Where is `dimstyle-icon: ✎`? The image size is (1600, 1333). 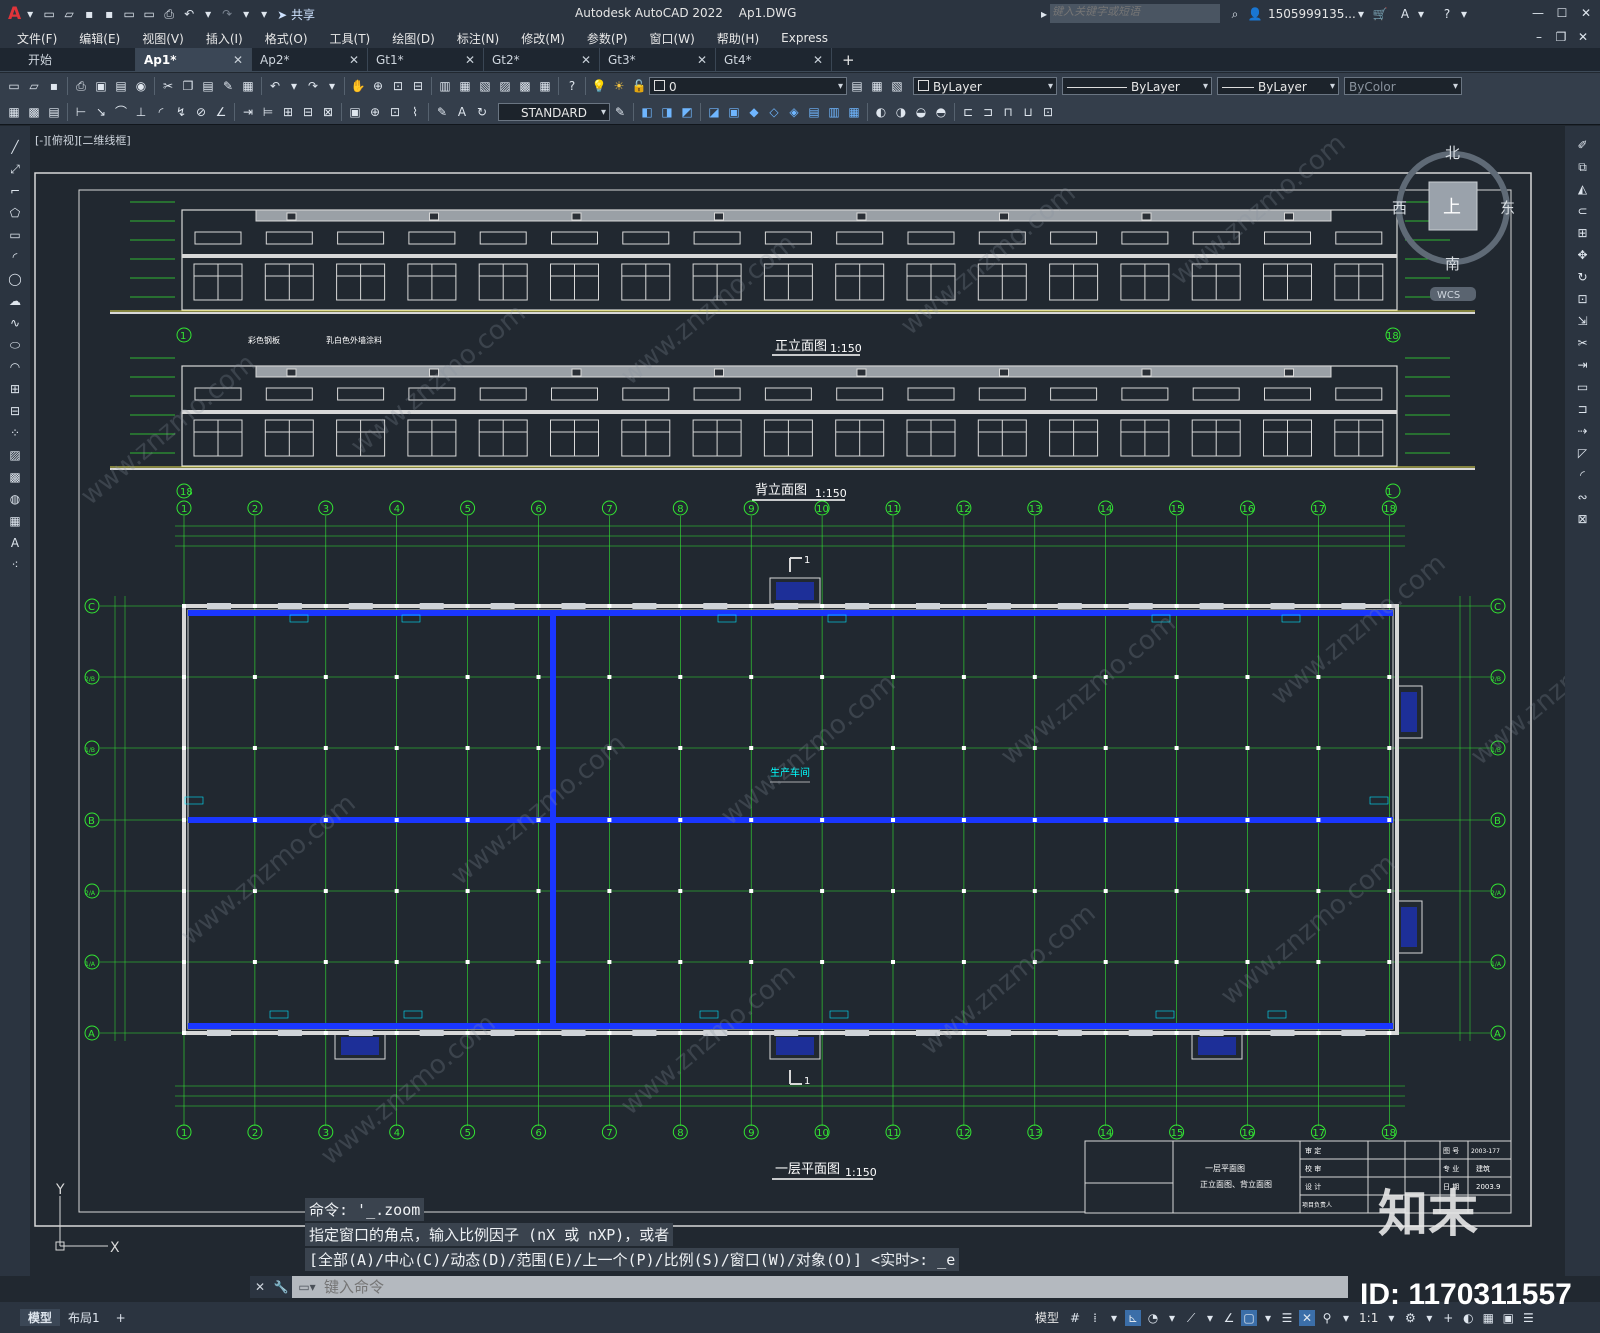
dimstyle-icon: ✎ is located at coordinates (620, 112).